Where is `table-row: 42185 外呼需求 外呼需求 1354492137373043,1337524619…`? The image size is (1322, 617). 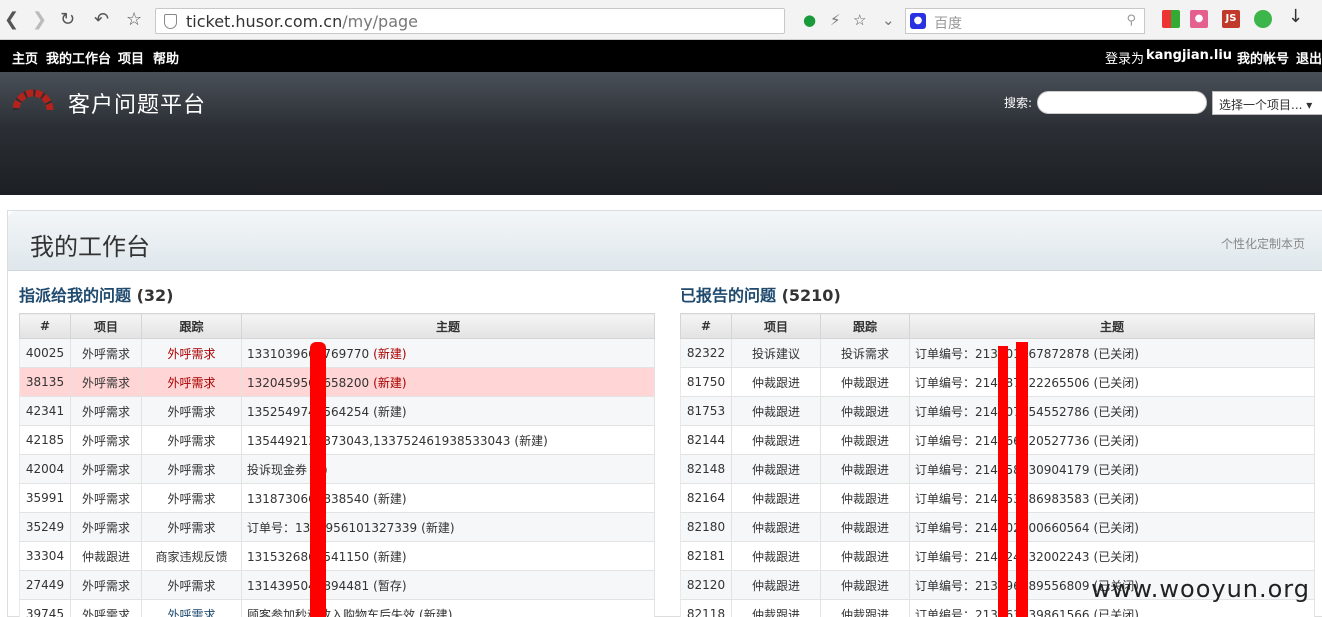
table-row: 42185 外呼需求 外呼需求 1354492137373043,1337524619… is located at coordinates (337, 440).